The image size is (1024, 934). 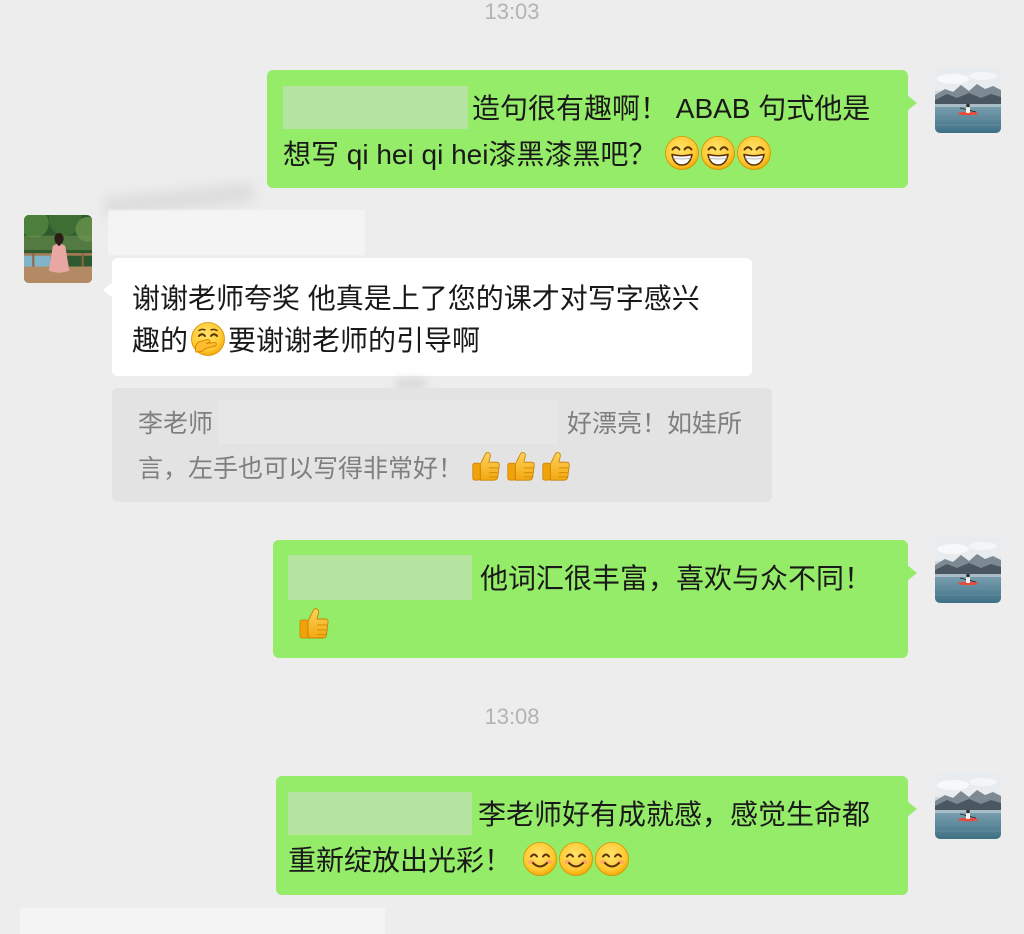 I want to click on message-line: 造句很有趣啊！ ABAB 句式他是, so click(x=595, y=107).